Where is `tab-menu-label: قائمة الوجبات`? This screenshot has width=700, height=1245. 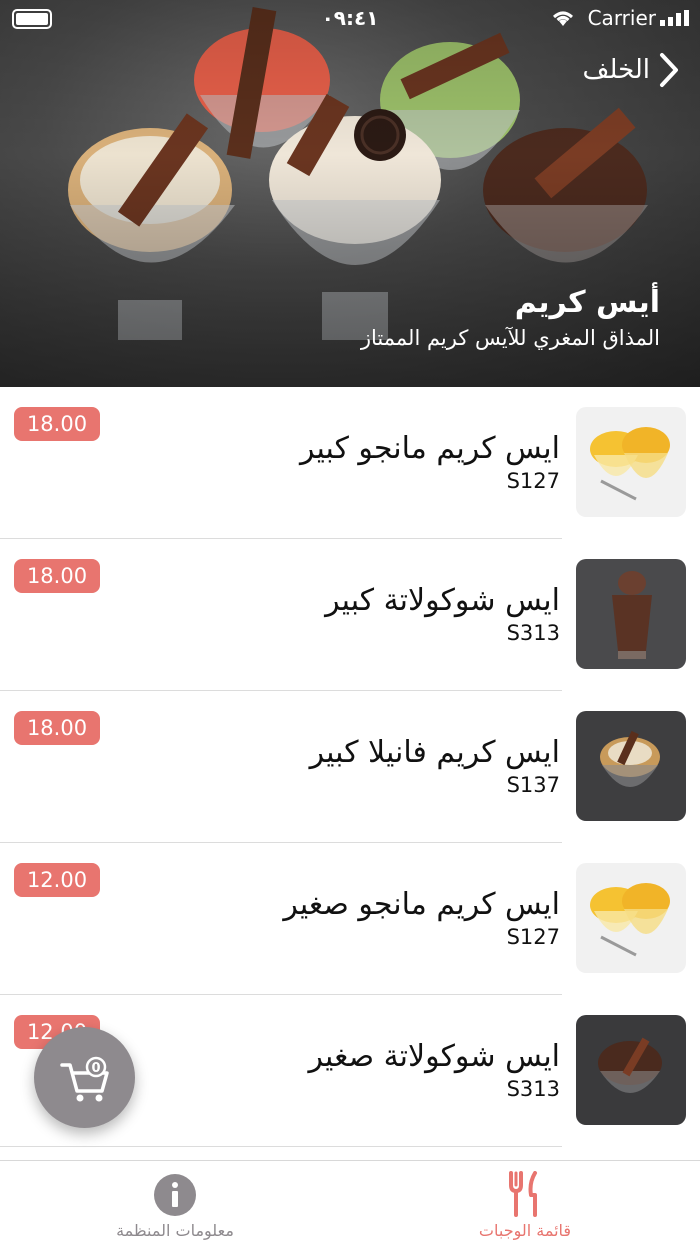 tab-menu-label: قائمة الوجبات is located at coordinates (525, 1230).